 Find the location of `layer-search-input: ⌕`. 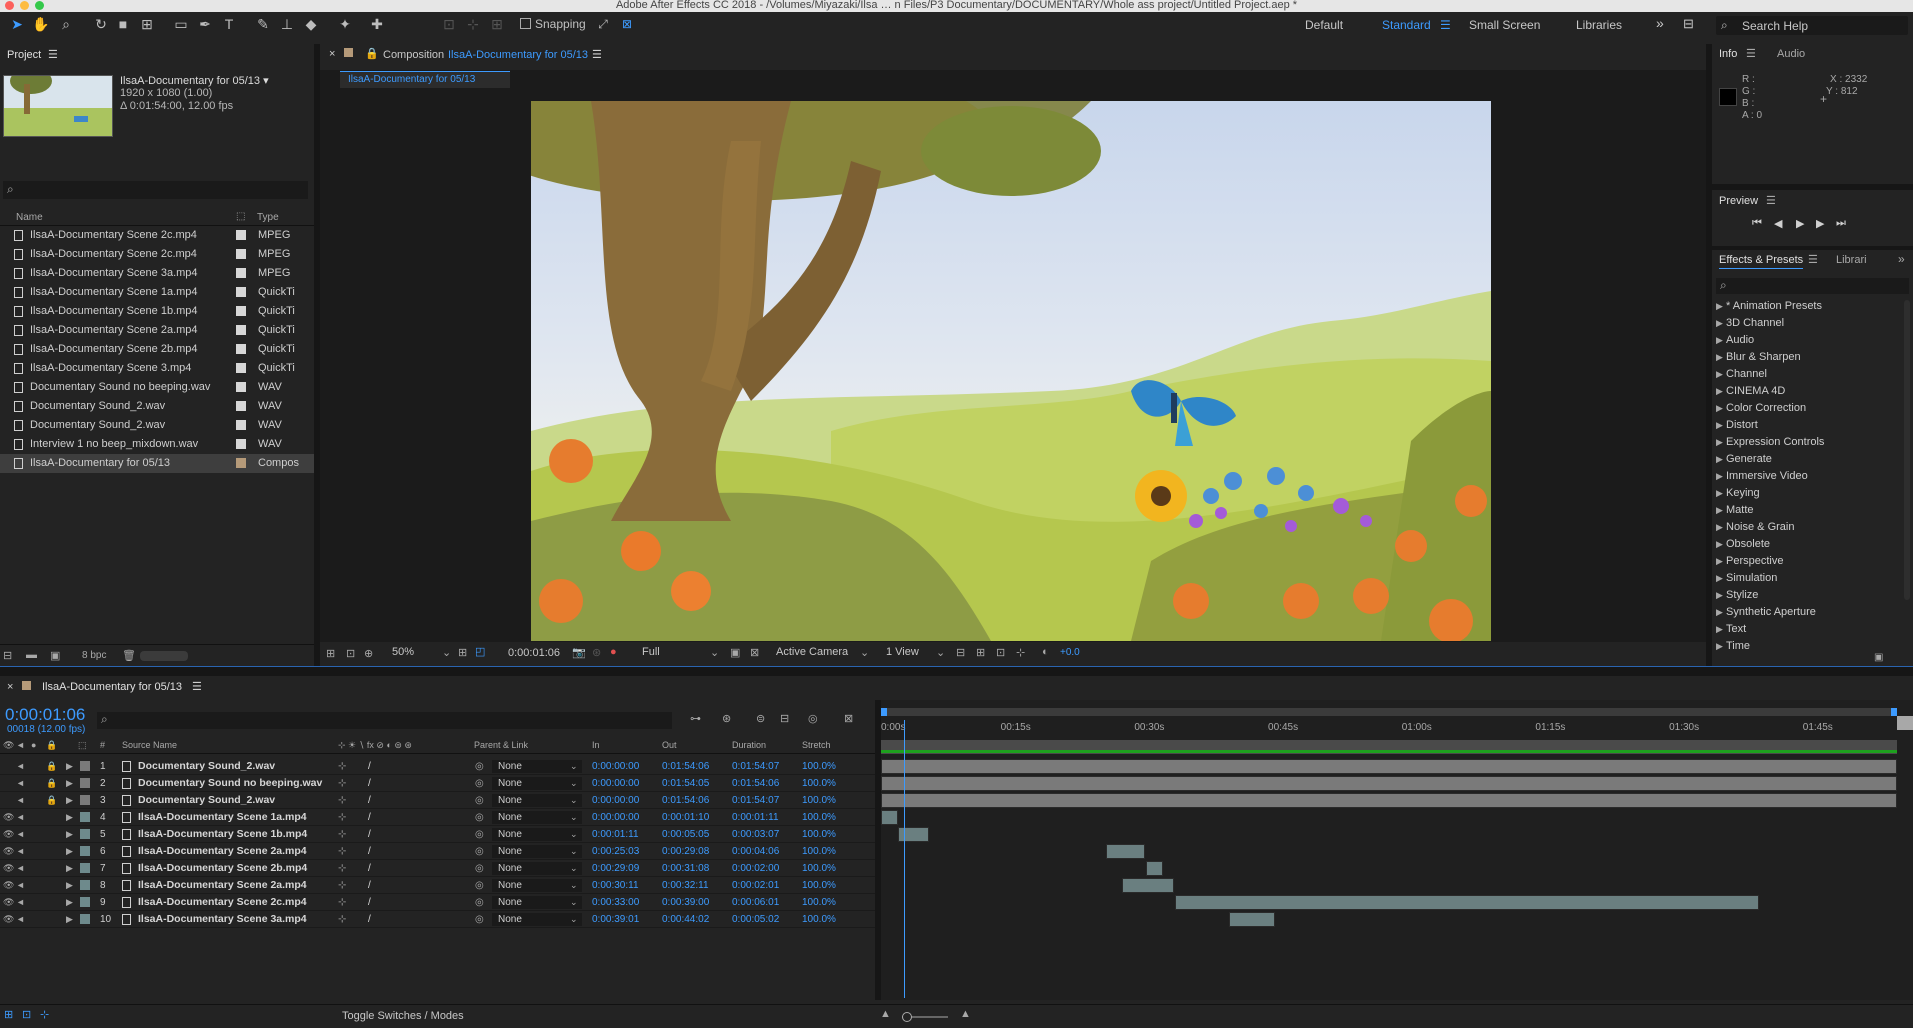

layer-search-input: ⌕ is located at coordinates (384, 720).